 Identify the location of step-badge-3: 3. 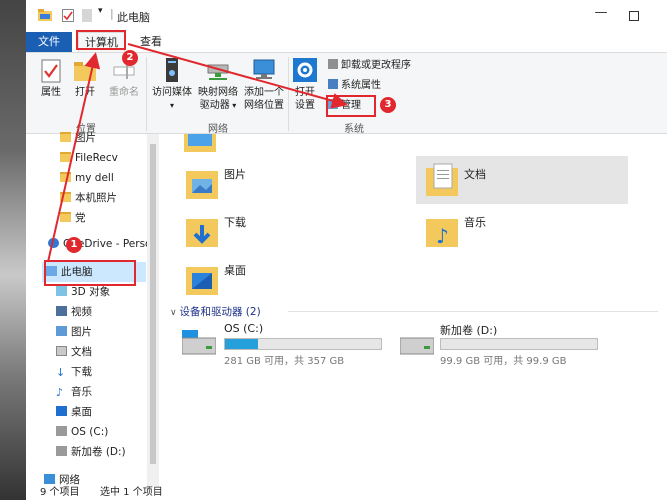
(388, 105).